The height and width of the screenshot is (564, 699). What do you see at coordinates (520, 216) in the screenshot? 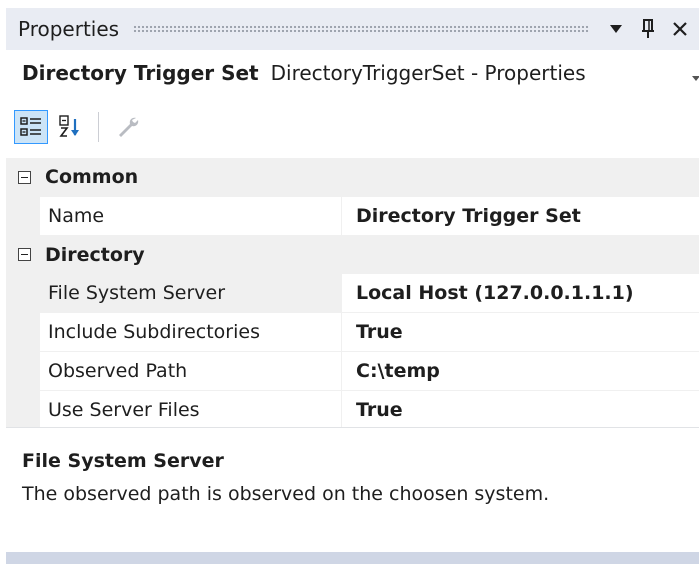
I see `property-value: Directory Trigger Set` at bounding box center [520, 216].